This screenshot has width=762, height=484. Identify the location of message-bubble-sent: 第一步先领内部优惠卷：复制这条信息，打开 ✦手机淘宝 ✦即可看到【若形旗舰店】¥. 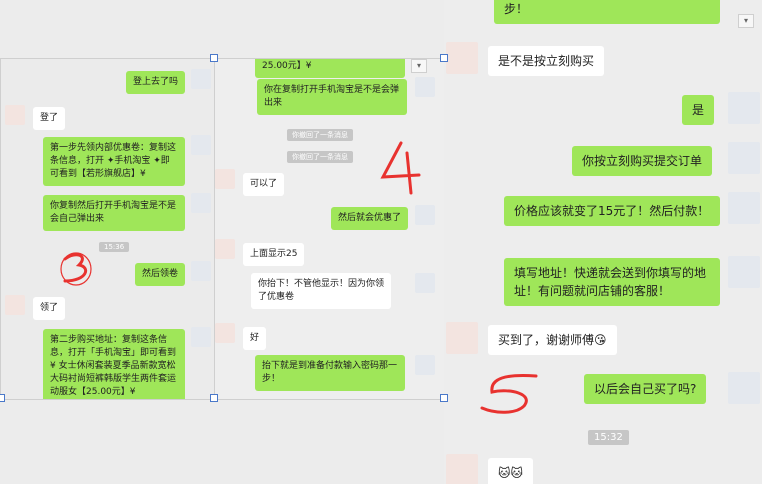
(114, 161).